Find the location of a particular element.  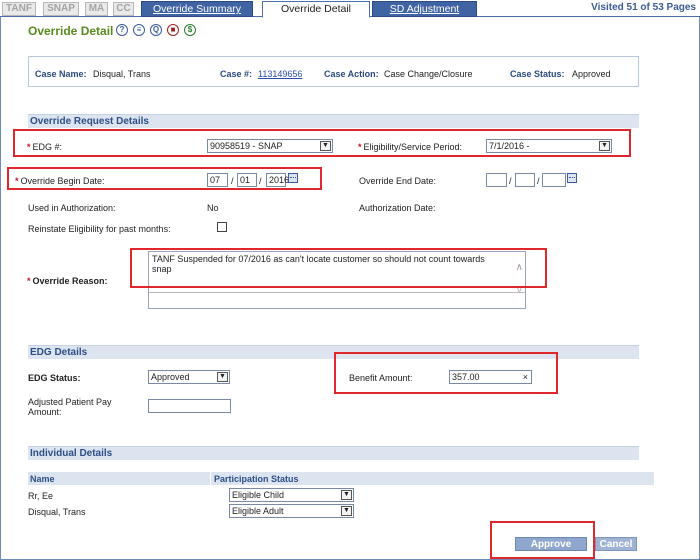

reason-label-text: Override Reason: is located at coordinates (70, 281).